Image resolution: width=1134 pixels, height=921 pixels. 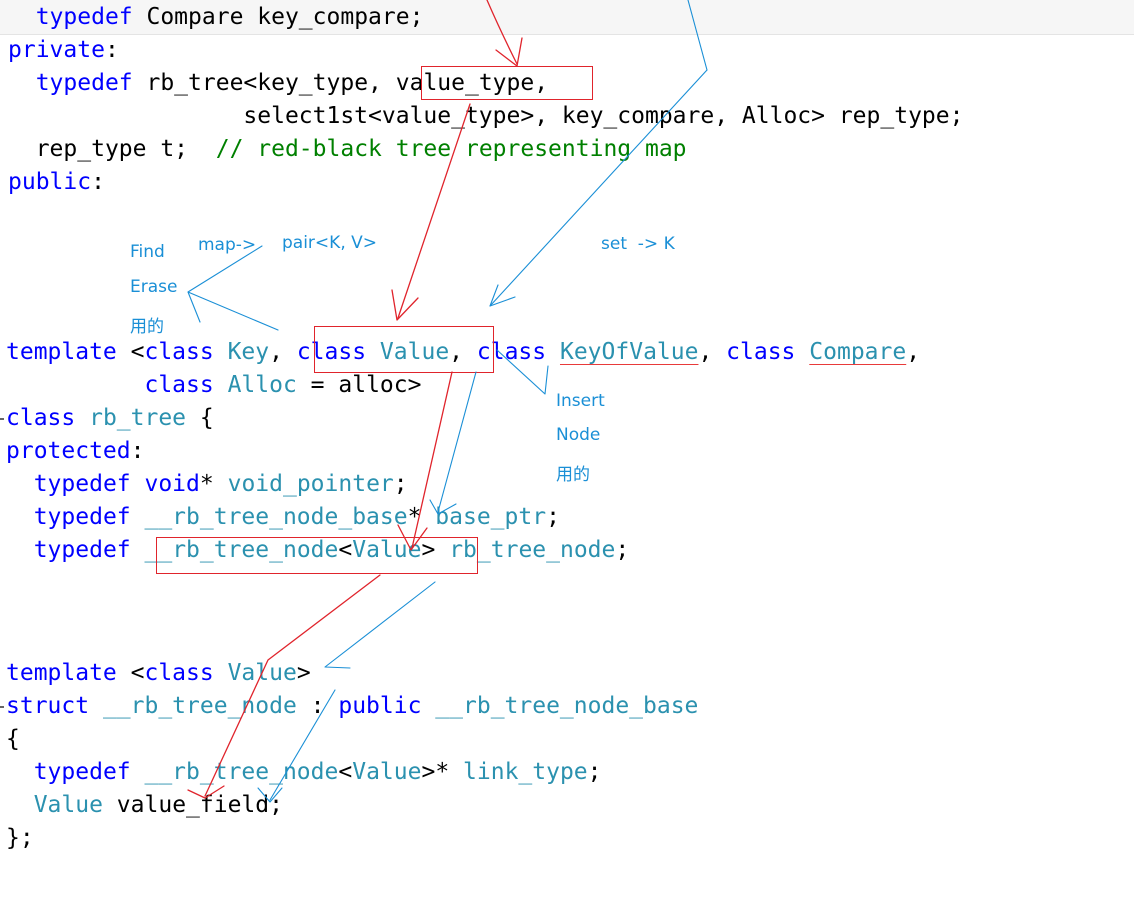 I want to click on blue-brace-find-erase, so click(x=233, y=288).